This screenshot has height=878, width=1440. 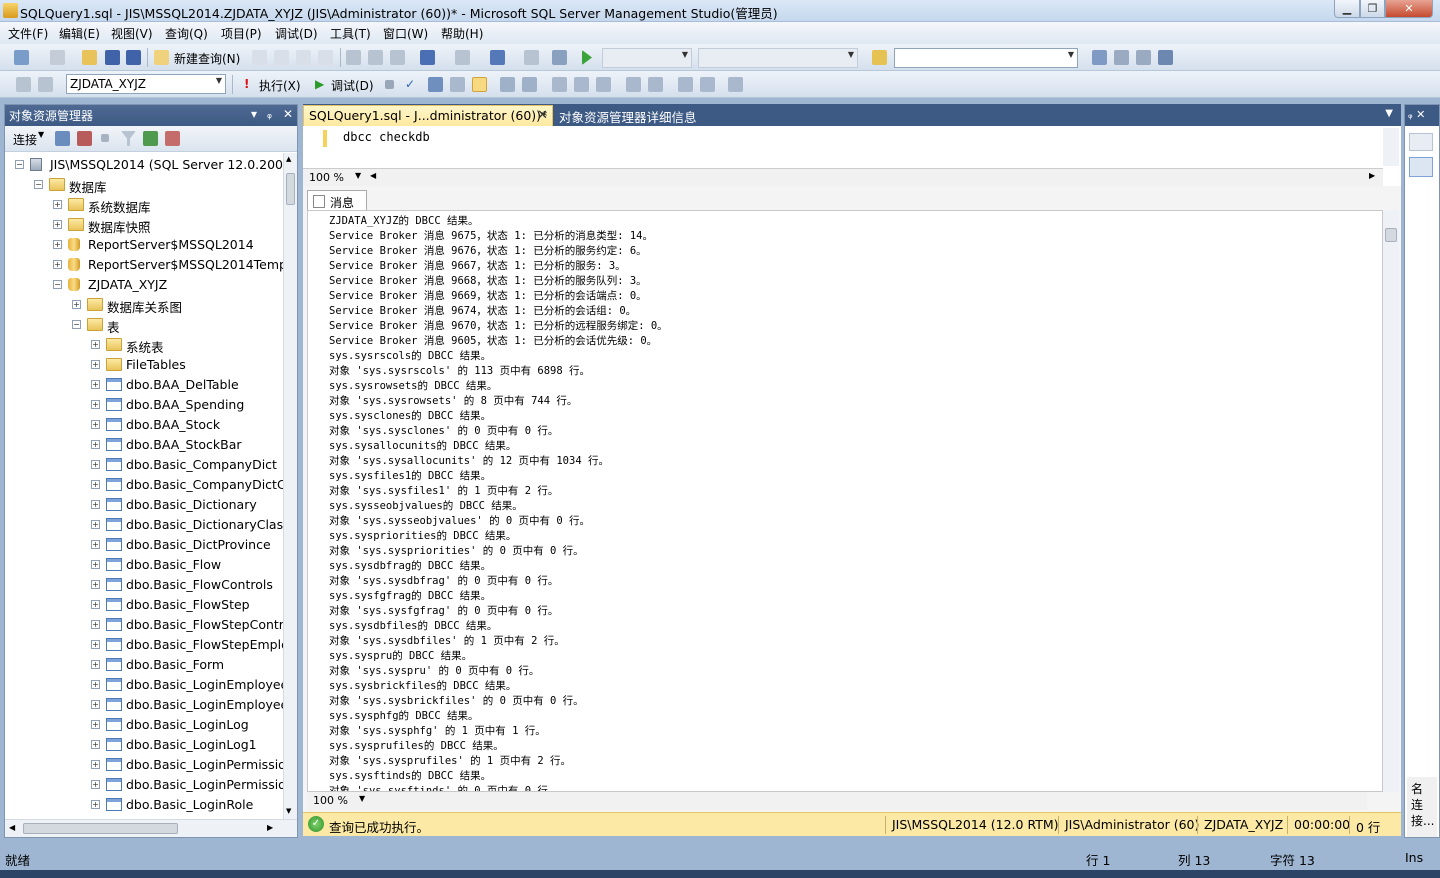 What do you see at coordinates (281, 57) in the screenshot?
I see `analysis-query-icon` at bounding box center [281, 57].